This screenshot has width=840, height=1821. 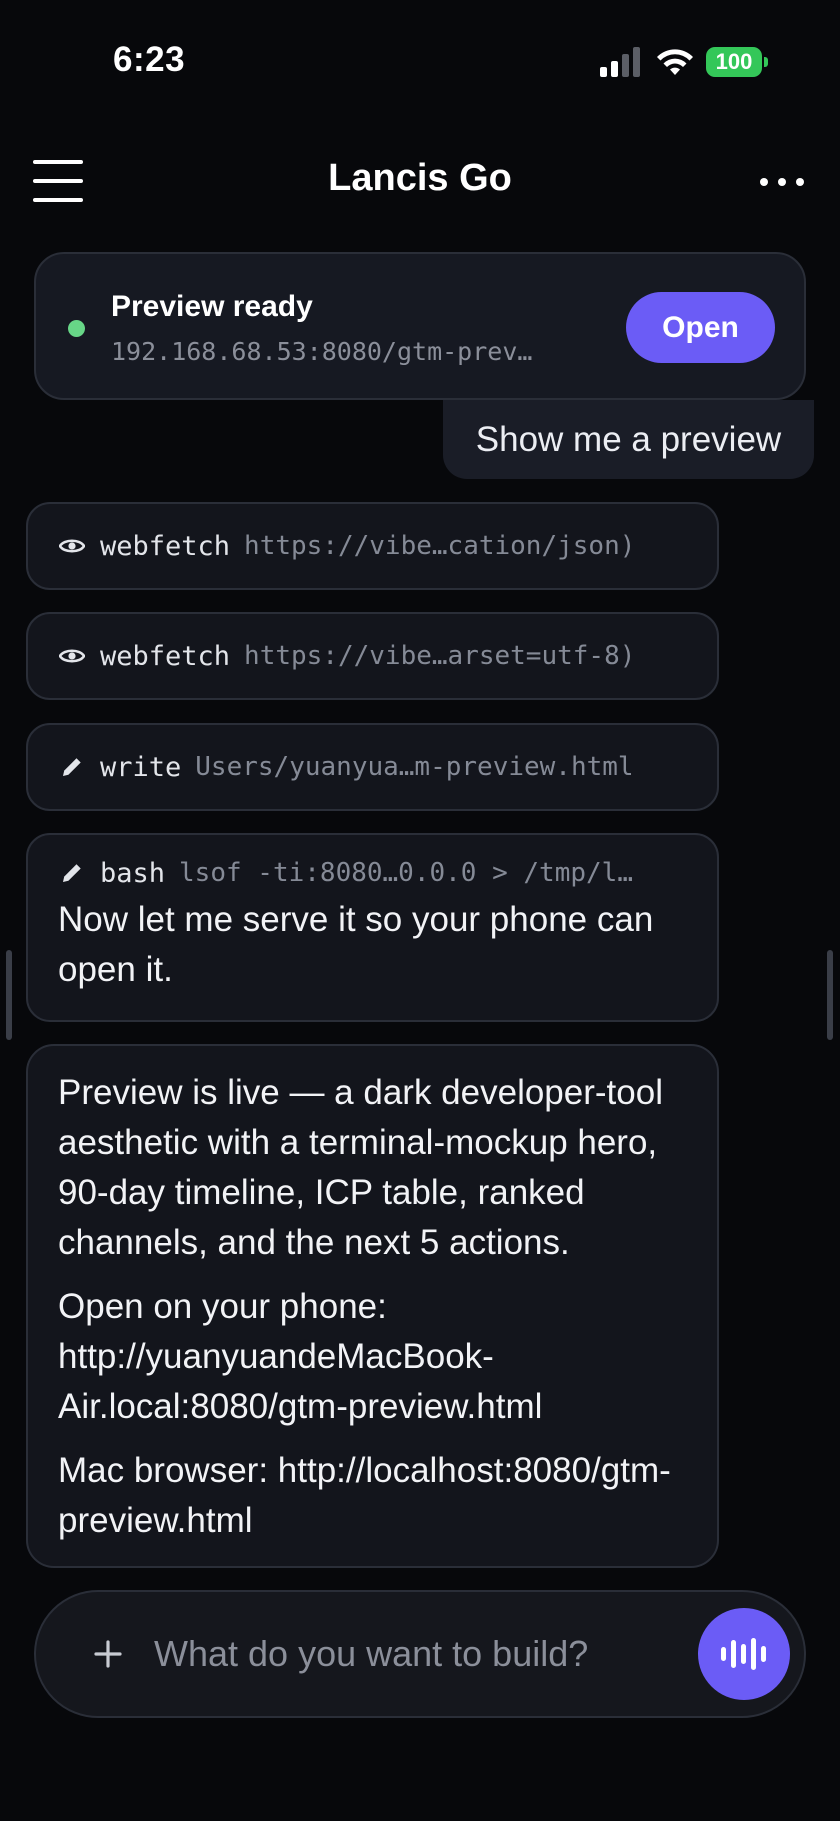 What do you see at coordinates (675, 62) in the screenshot?
I see `wifi-icon` at bounding box center [675, 62].